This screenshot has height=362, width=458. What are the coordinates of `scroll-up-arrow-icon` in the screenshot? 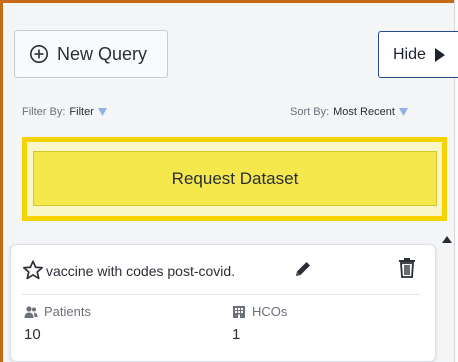 It's located at (447, 239).